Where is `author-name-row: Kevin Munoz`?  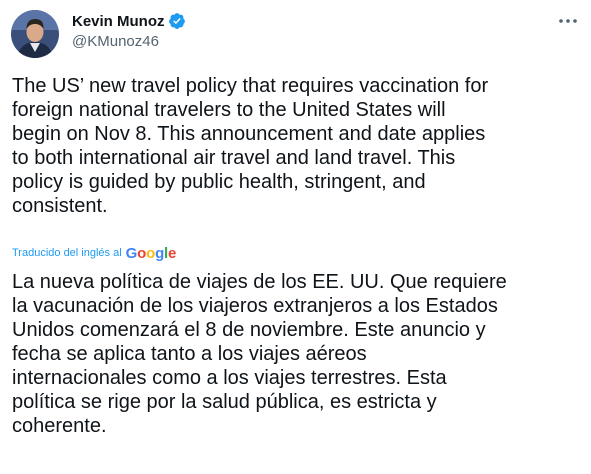 author-name-row: Kevin Munoz is located at coordinates (129, 21).